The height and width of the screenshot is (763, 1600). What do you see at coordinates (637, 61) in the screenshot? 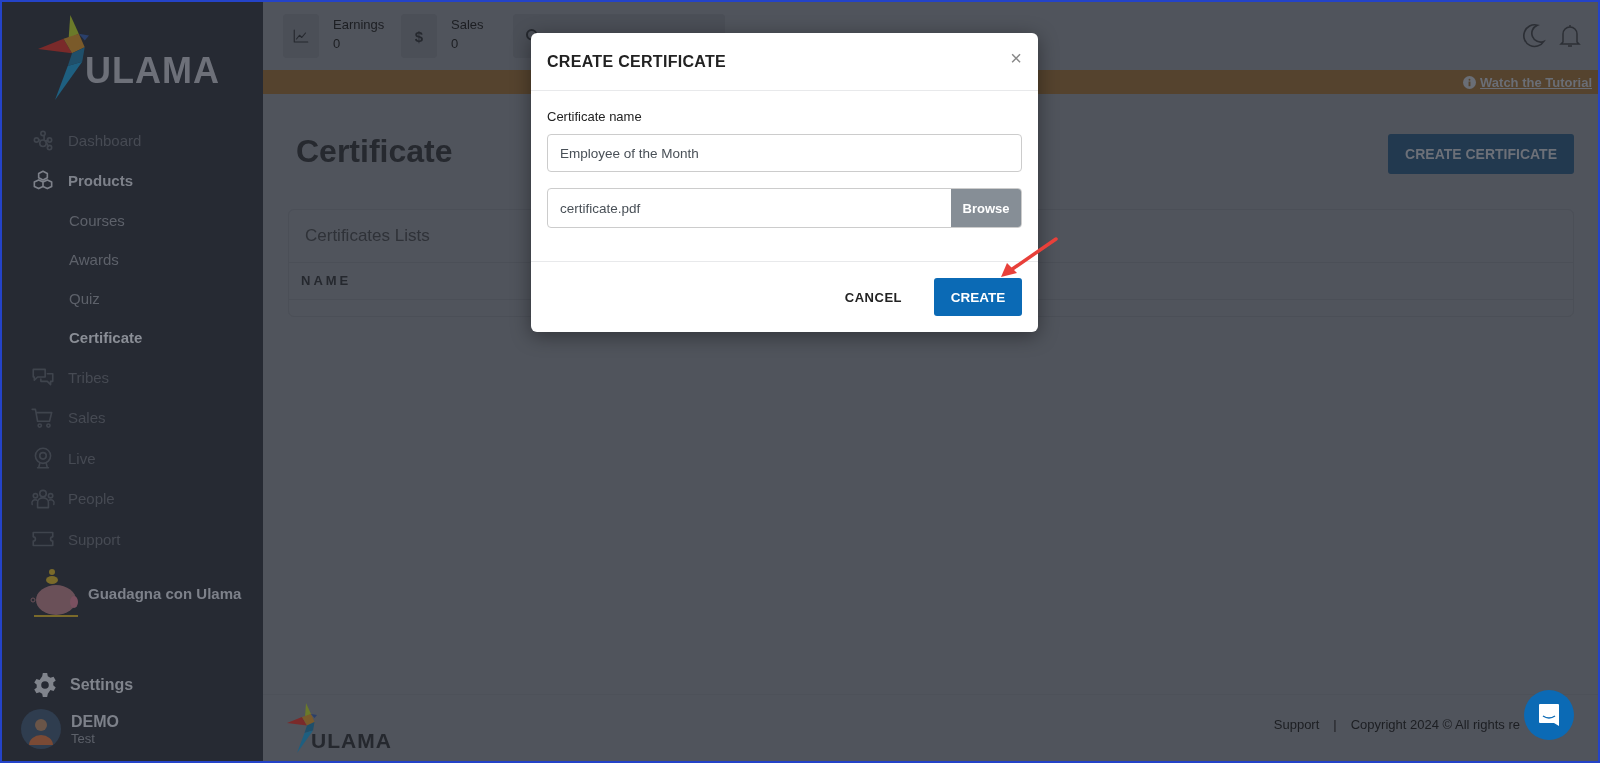
I see `dialog-title: CREATE CERTIFICATE` at bounding box center [637, 61].